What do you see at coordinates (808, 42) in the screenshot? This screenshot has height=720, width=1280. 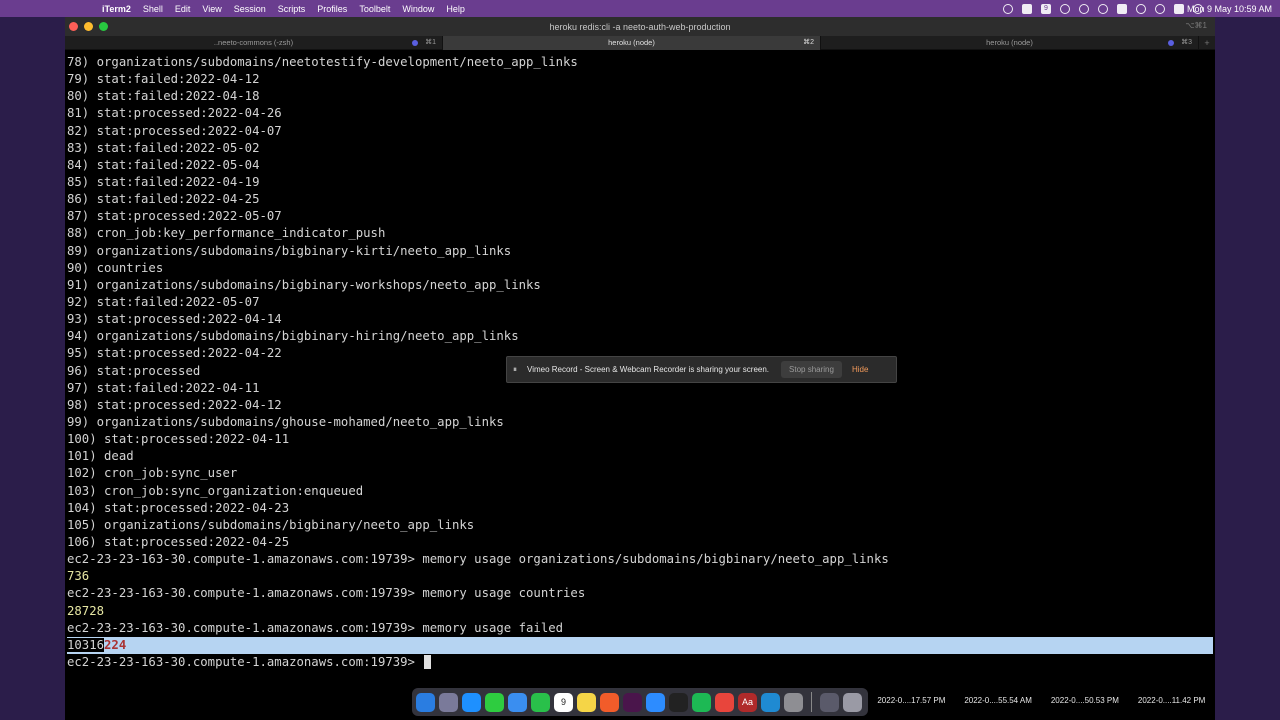 I see `tab-shortcut: ⌘2` at bounding box center [808, 42].